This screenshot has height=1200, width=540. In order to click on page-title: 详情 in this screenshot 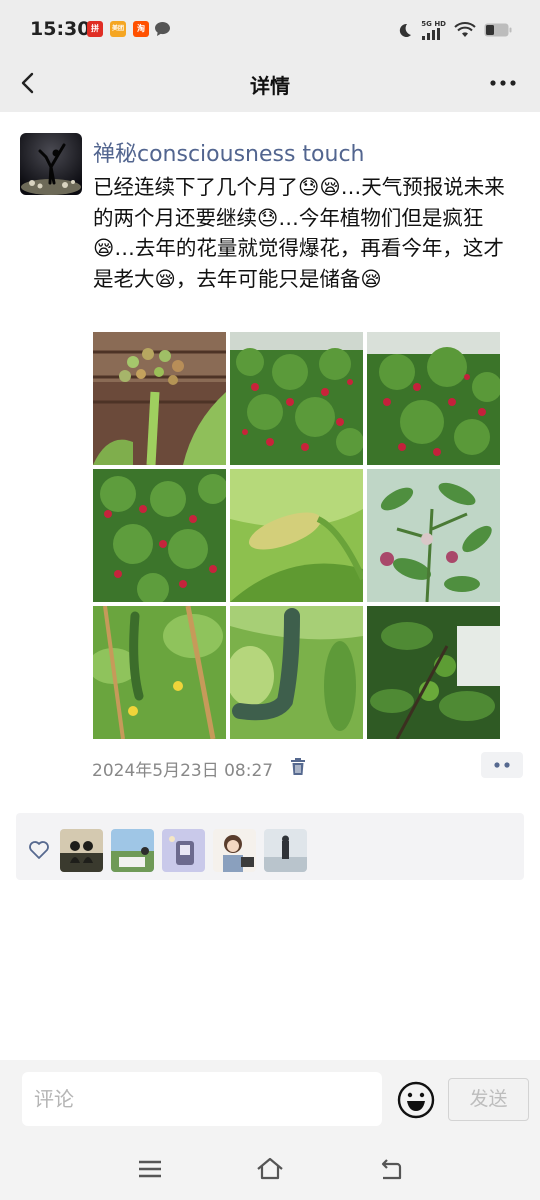, I will do `click(270, 86)`.